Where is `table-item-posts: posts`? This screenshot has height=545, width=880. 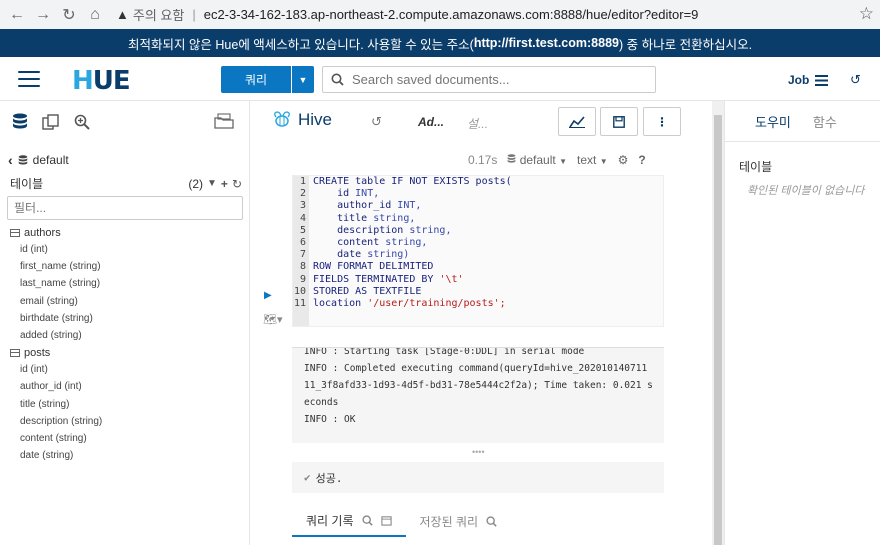 table-item-posts: posts is located at coordinates (125, 353).